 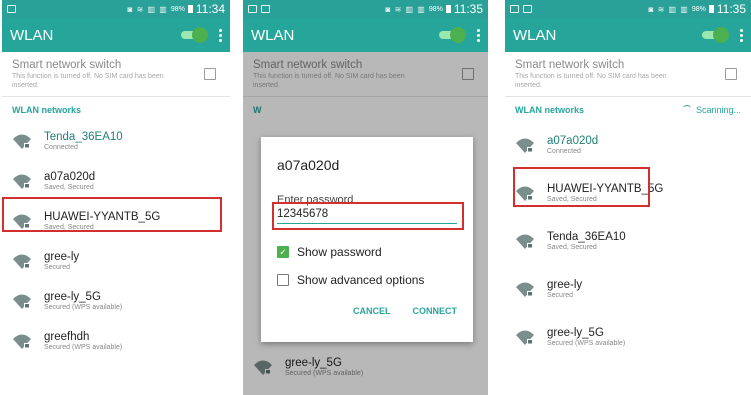 What do you see at coordinates (435, 311) in the screenshot?
I see `connect-button: CONNECT` at bounding box center [435, 311].